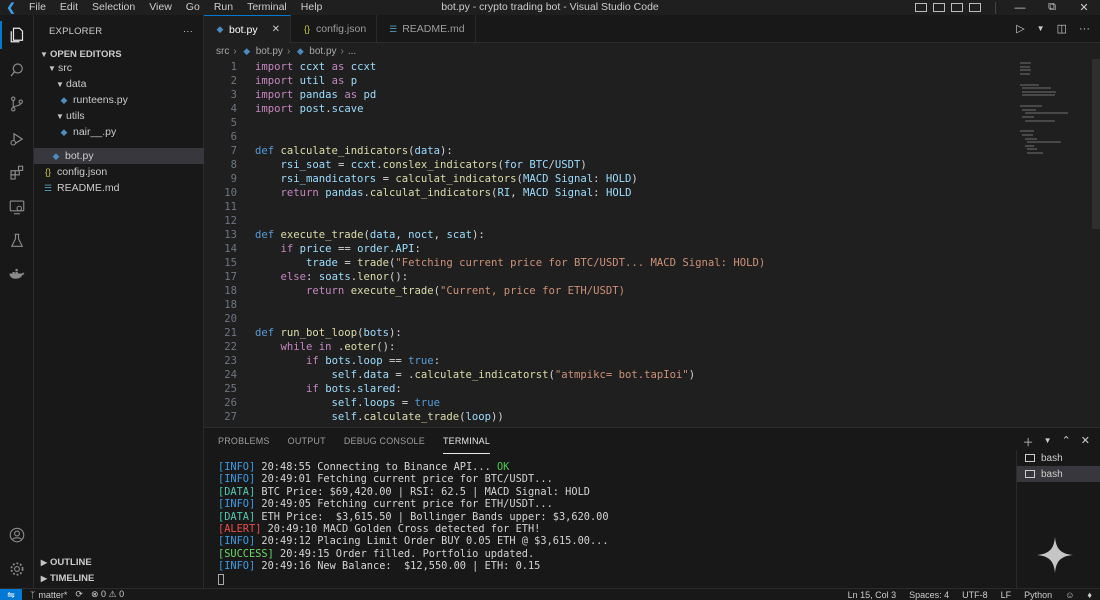  I want to click on docker-icon, so click(17, 275).